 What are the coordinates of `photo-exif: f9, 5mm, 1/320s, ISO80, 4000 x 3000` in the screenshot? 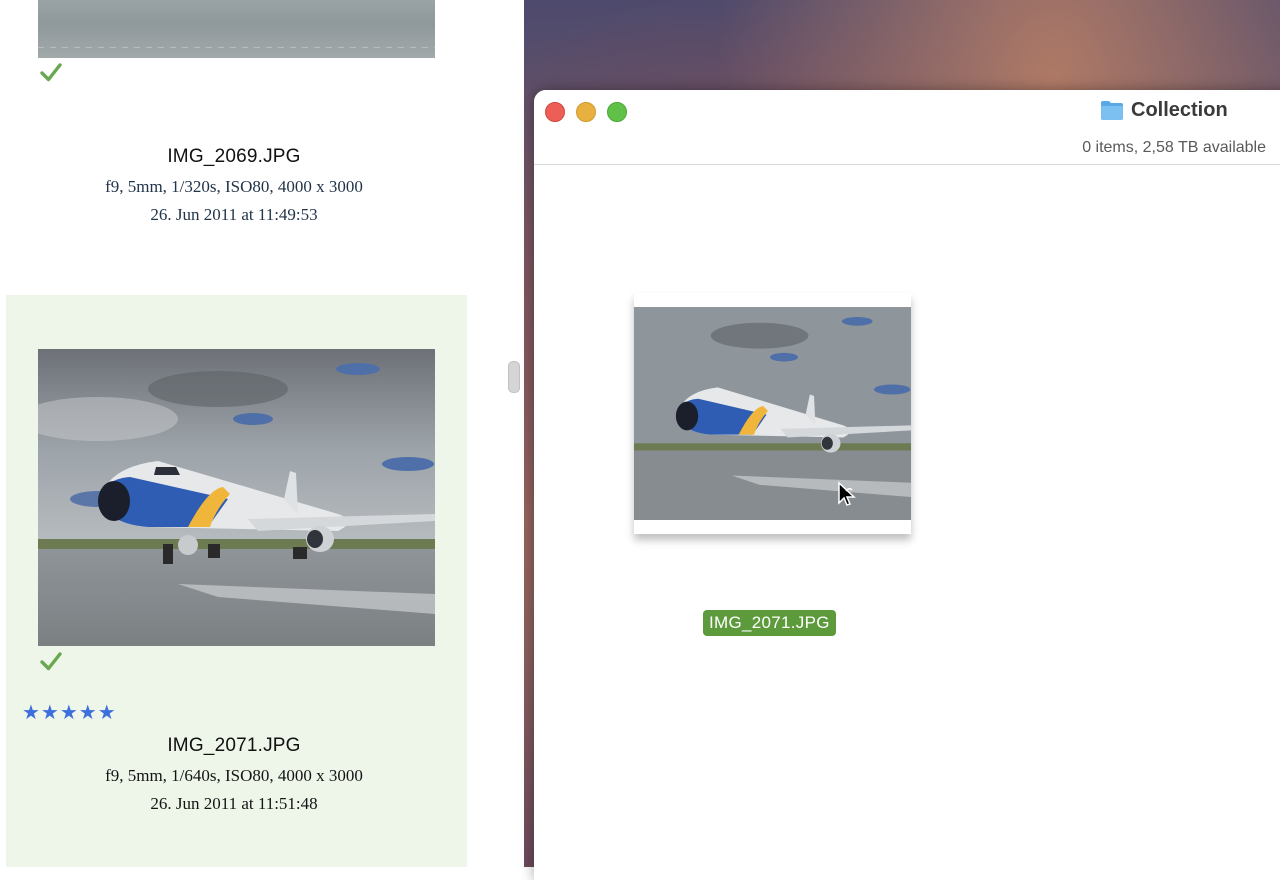 It's located at (234, 186).